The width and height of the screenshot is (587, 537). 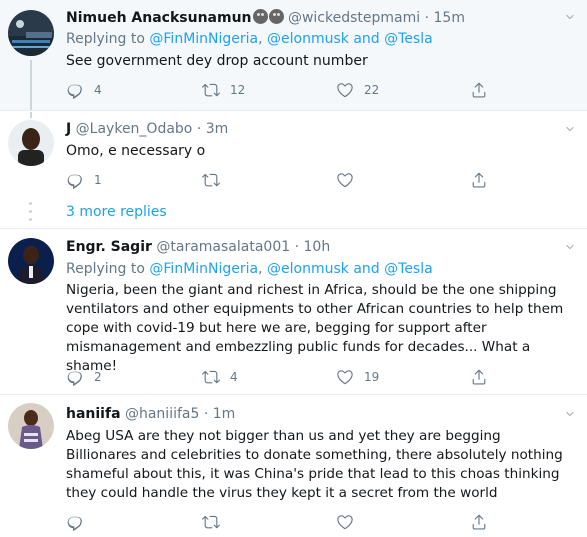 I want to click on timestamp: 3m, so click(x=217, y=129).